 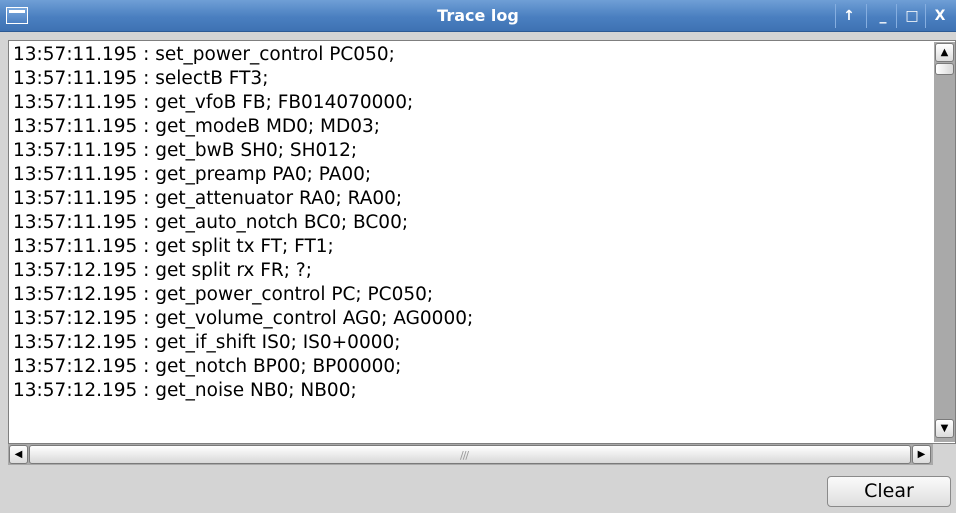 What do you see at coordinates (944, 454) in the screenshot?
I see `scroll-corner` at bounding box center [944, 454].